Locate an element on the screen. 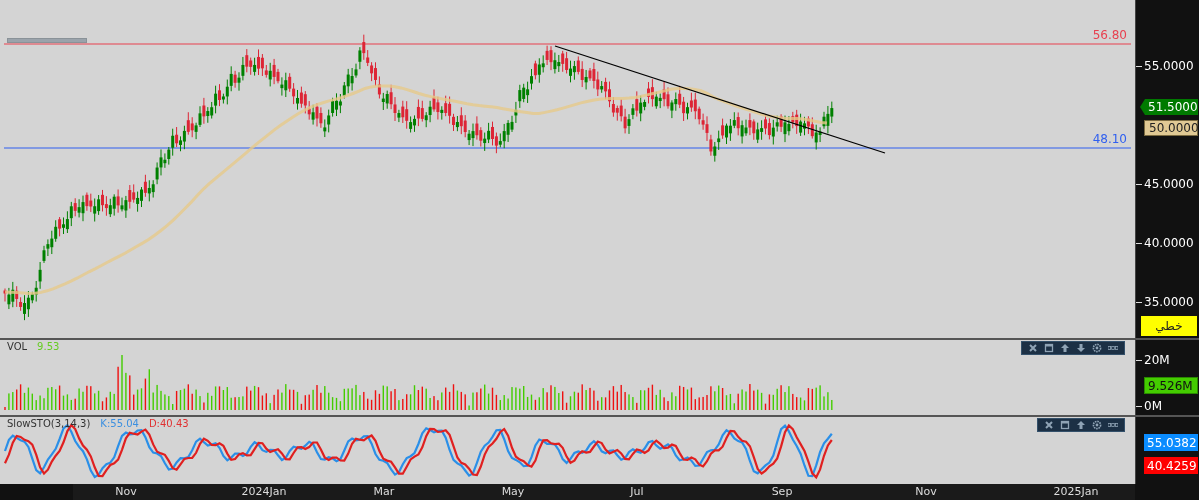  axis-label: 0M is located at coordinates (1153, 406).